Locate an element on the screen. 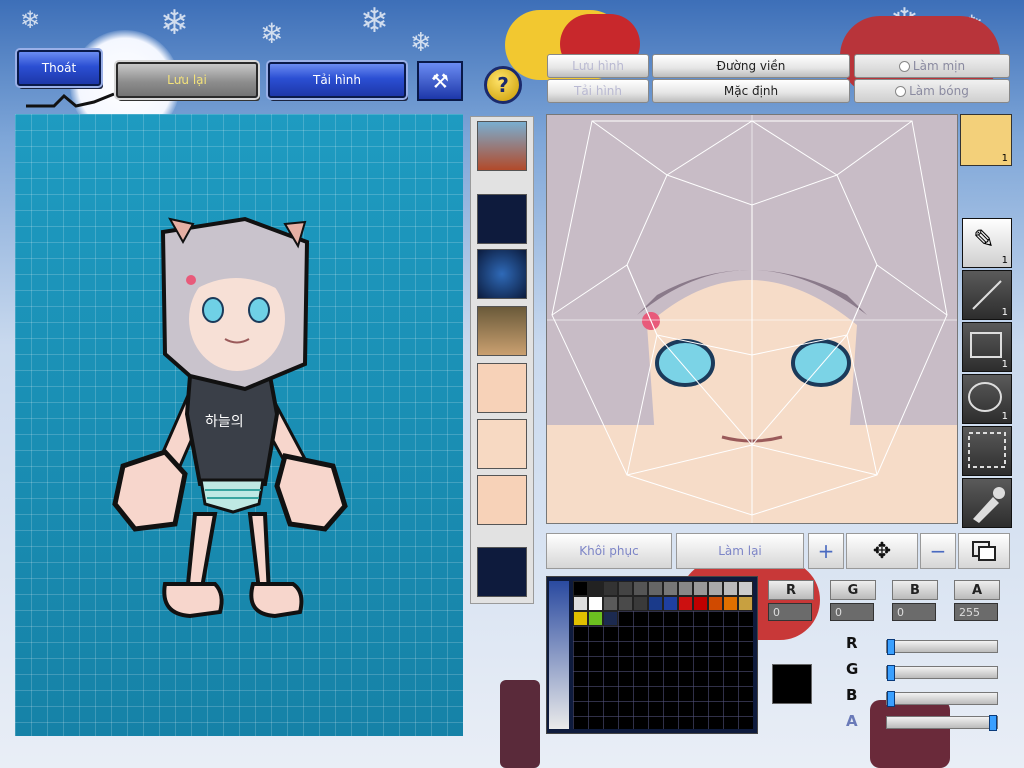  dashed-rectangle-icon is located at coordinates (987, 450).